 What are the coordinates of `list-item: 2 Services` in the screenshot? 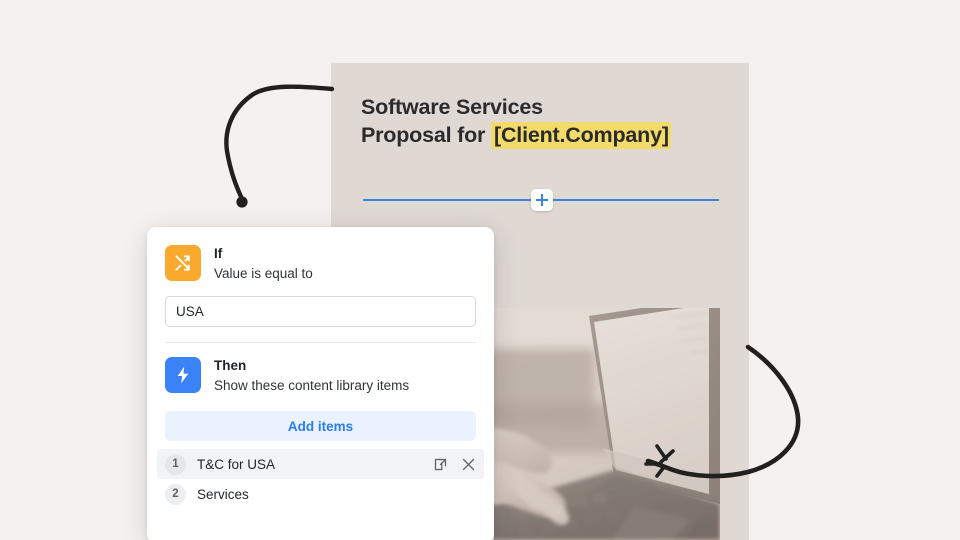 It's located at (320, 494).